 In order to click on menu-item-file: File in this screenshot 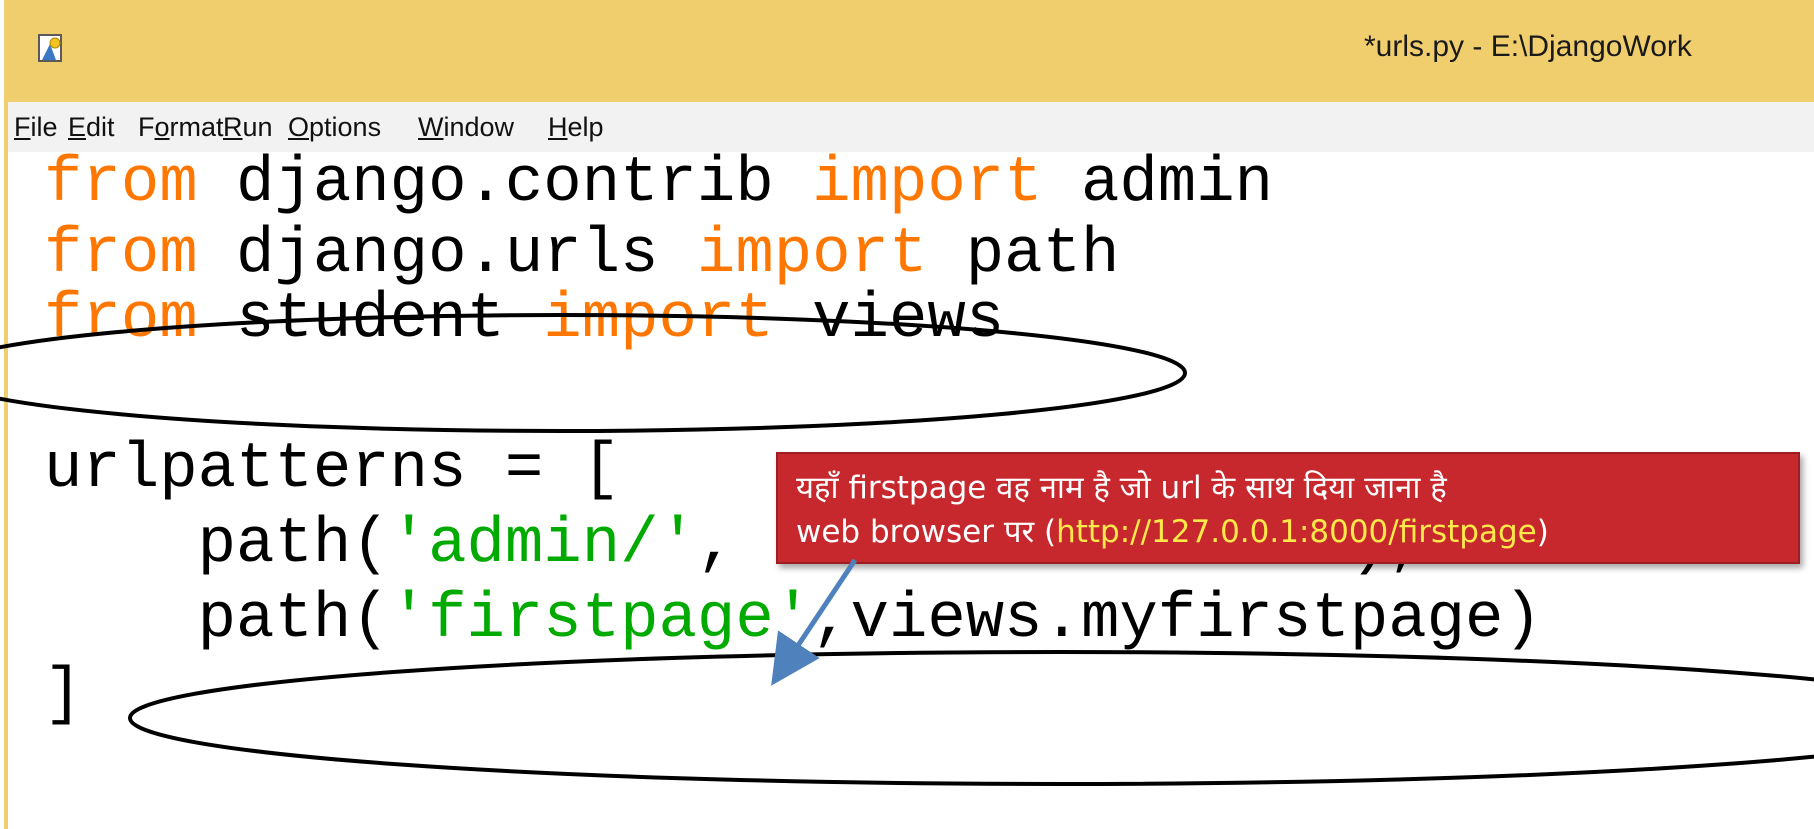, I will do `click(36, 127)`.